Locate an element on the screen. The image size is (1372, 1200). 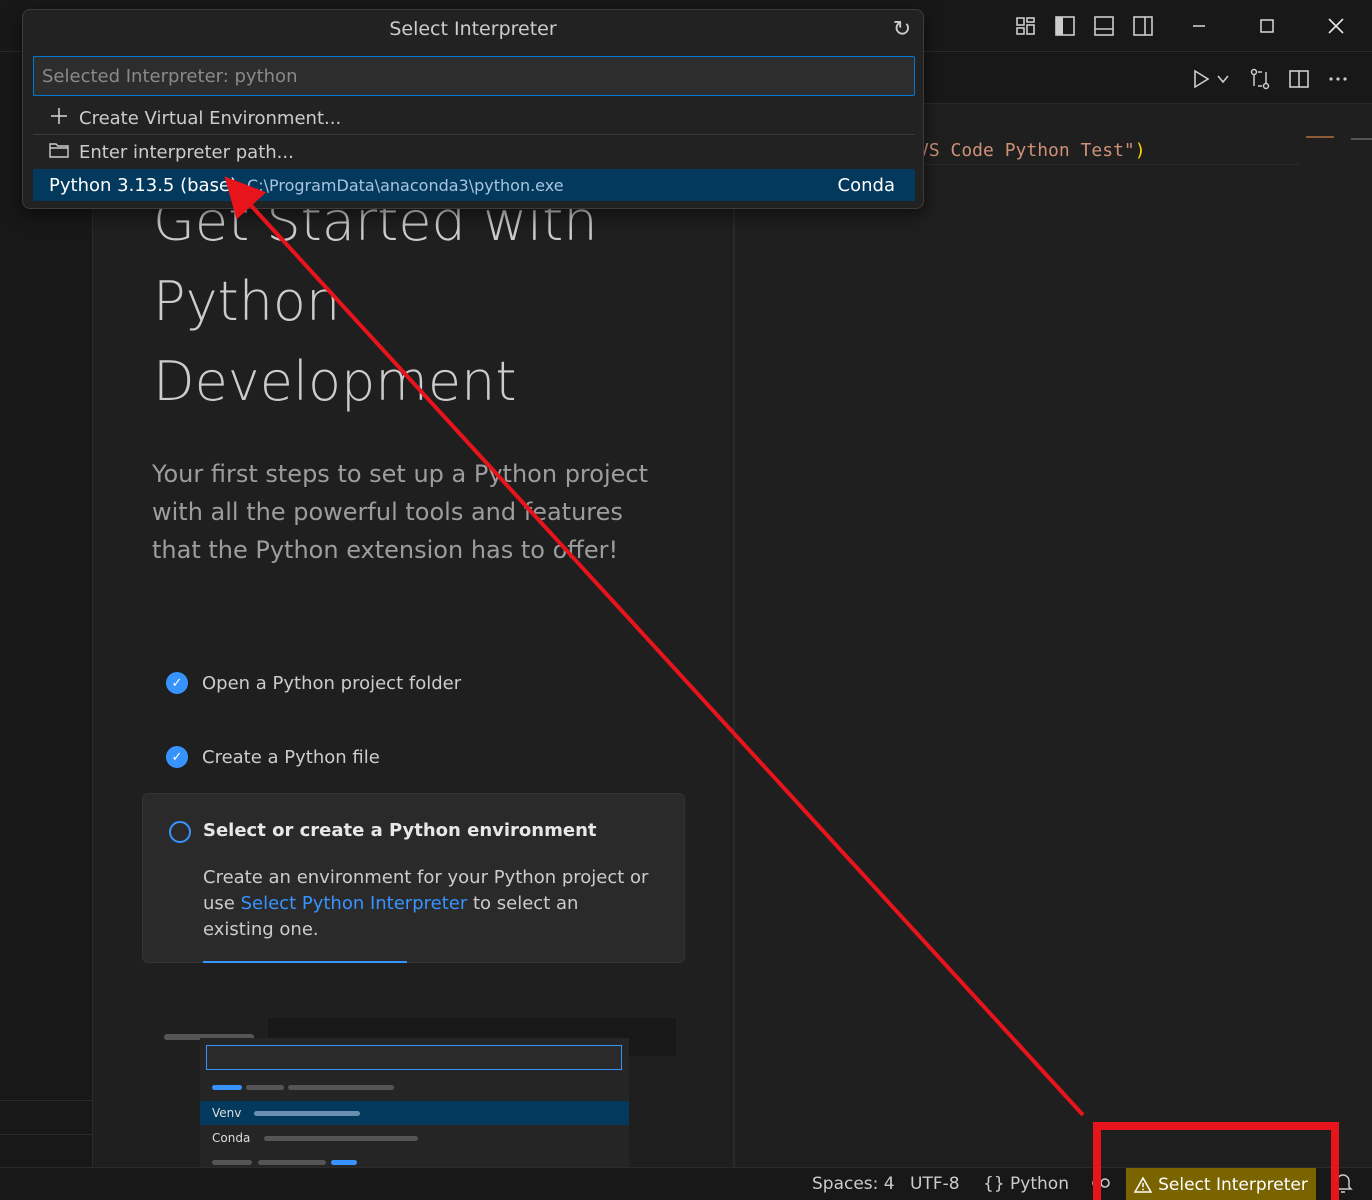
subtitle-line: that the Python extension has to offer! is located at coordinates (385, 550).